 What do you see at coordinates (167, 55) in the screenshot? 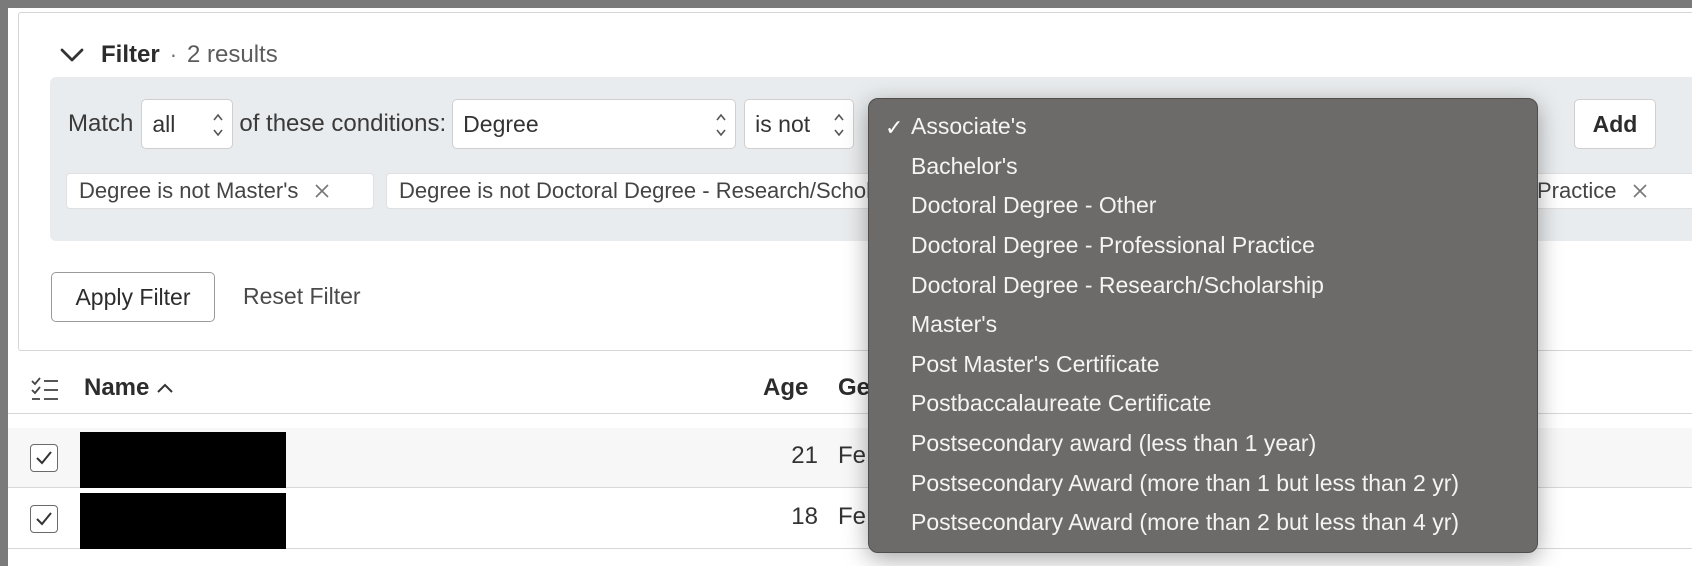
I see `filter-header: Filter · 2 results` at bounding box center [167, 55].